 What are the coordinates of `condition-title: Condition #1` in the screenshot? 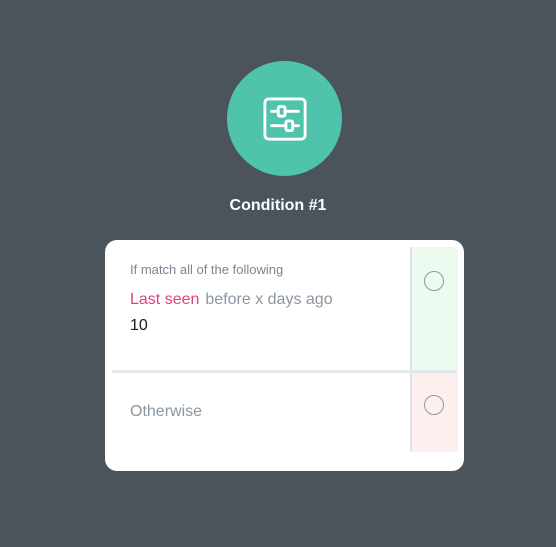 It's located at (278, 205).